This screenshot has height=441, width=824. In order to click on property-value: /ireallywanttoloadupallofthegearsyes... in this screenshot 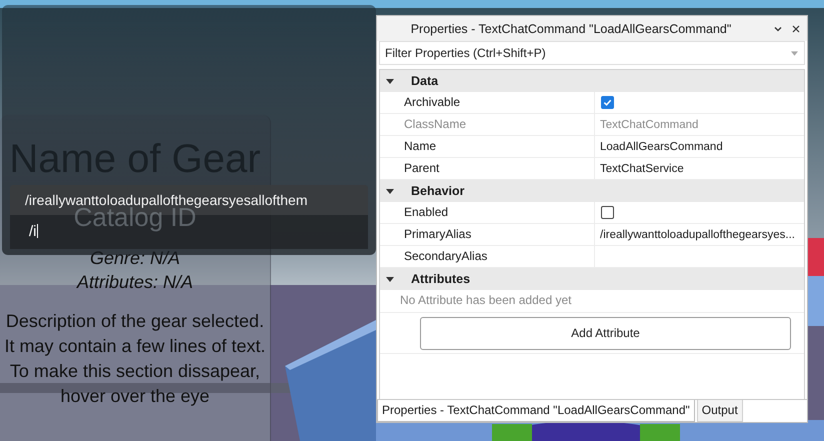, I will do `click(697, 234)`.